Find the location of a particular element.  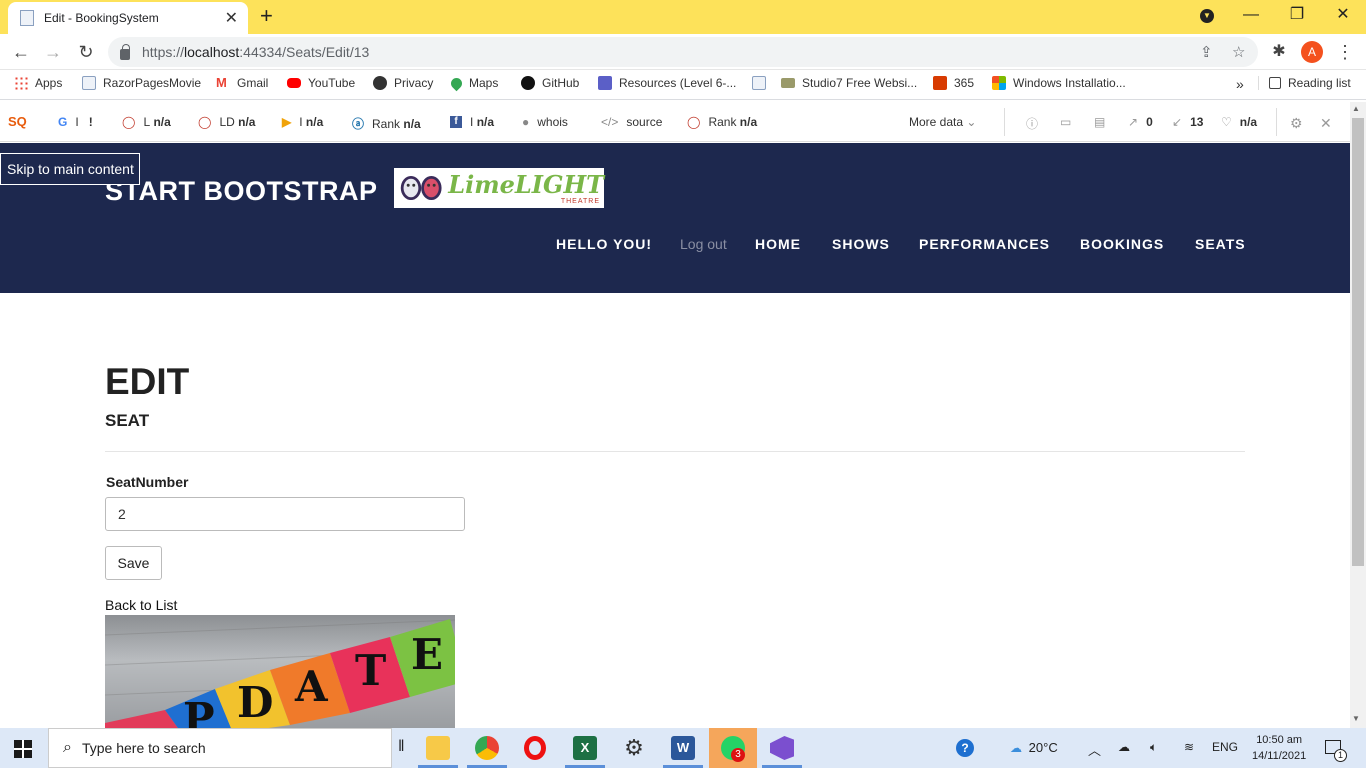

seo-rank: ⓐ Rank n/a is located at coordinates (386, 123).